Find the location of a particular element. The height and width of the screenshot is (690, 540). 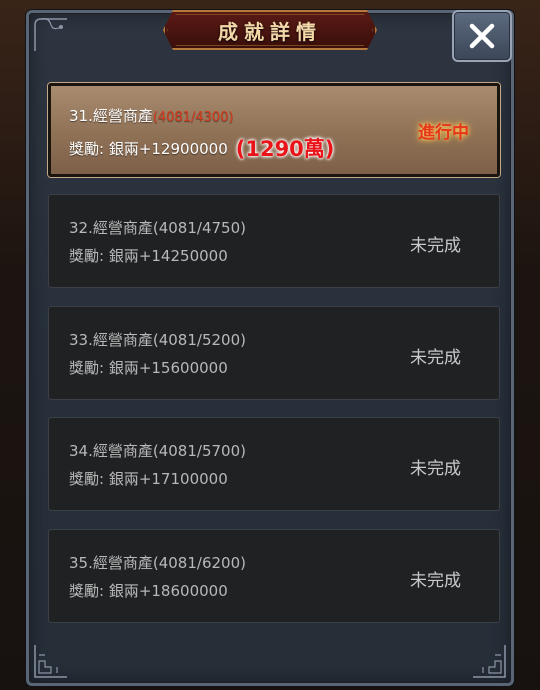

achievement-name: 32.經營商產(4081/4750) is located at coordinates (157, 228).